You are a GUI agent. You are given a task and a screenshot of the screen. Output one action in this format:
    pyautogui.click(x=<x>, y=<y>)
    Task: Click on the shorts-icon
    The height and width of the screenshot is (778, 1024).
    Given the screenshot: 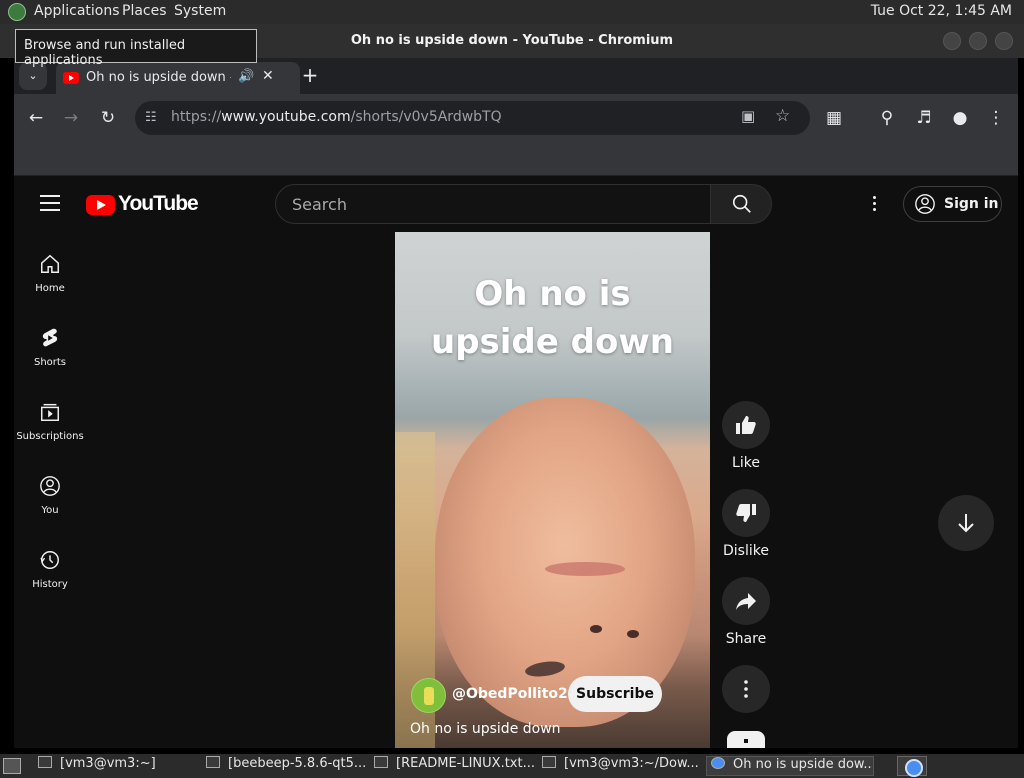 What is the action you would take?
    pyautogui.click(x=50, y=337)
    